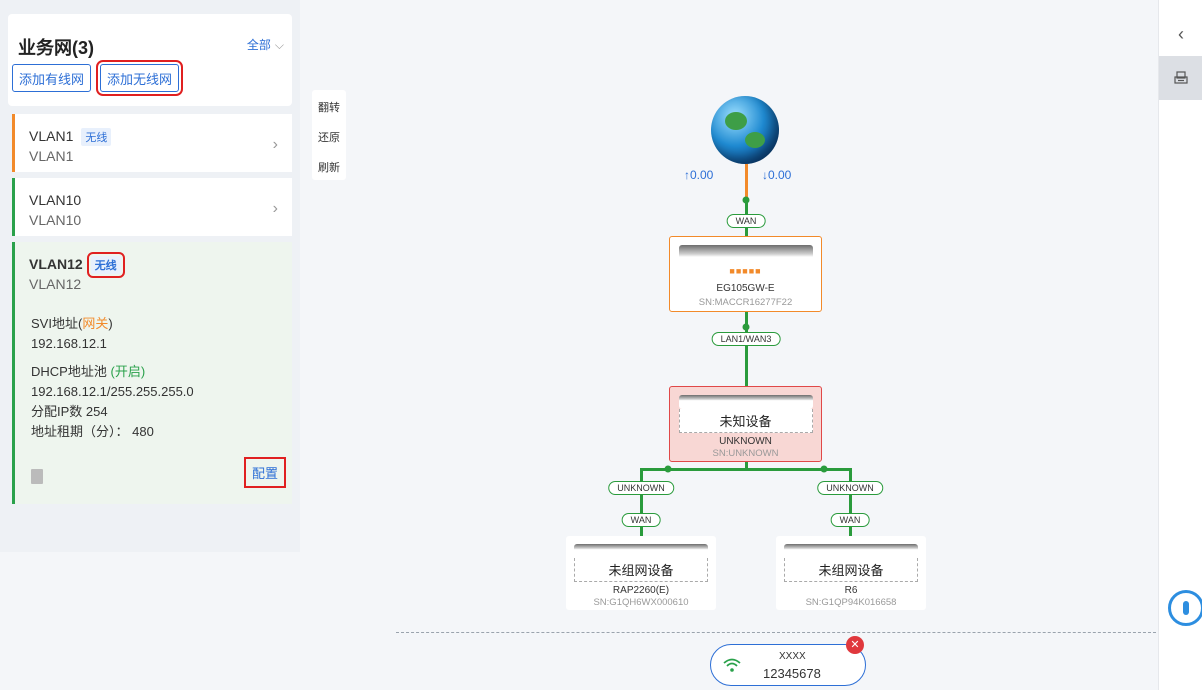  Describe the element at coordinates (329, 108) in the screenshot. I see `flip-button: 翻转` at that location.